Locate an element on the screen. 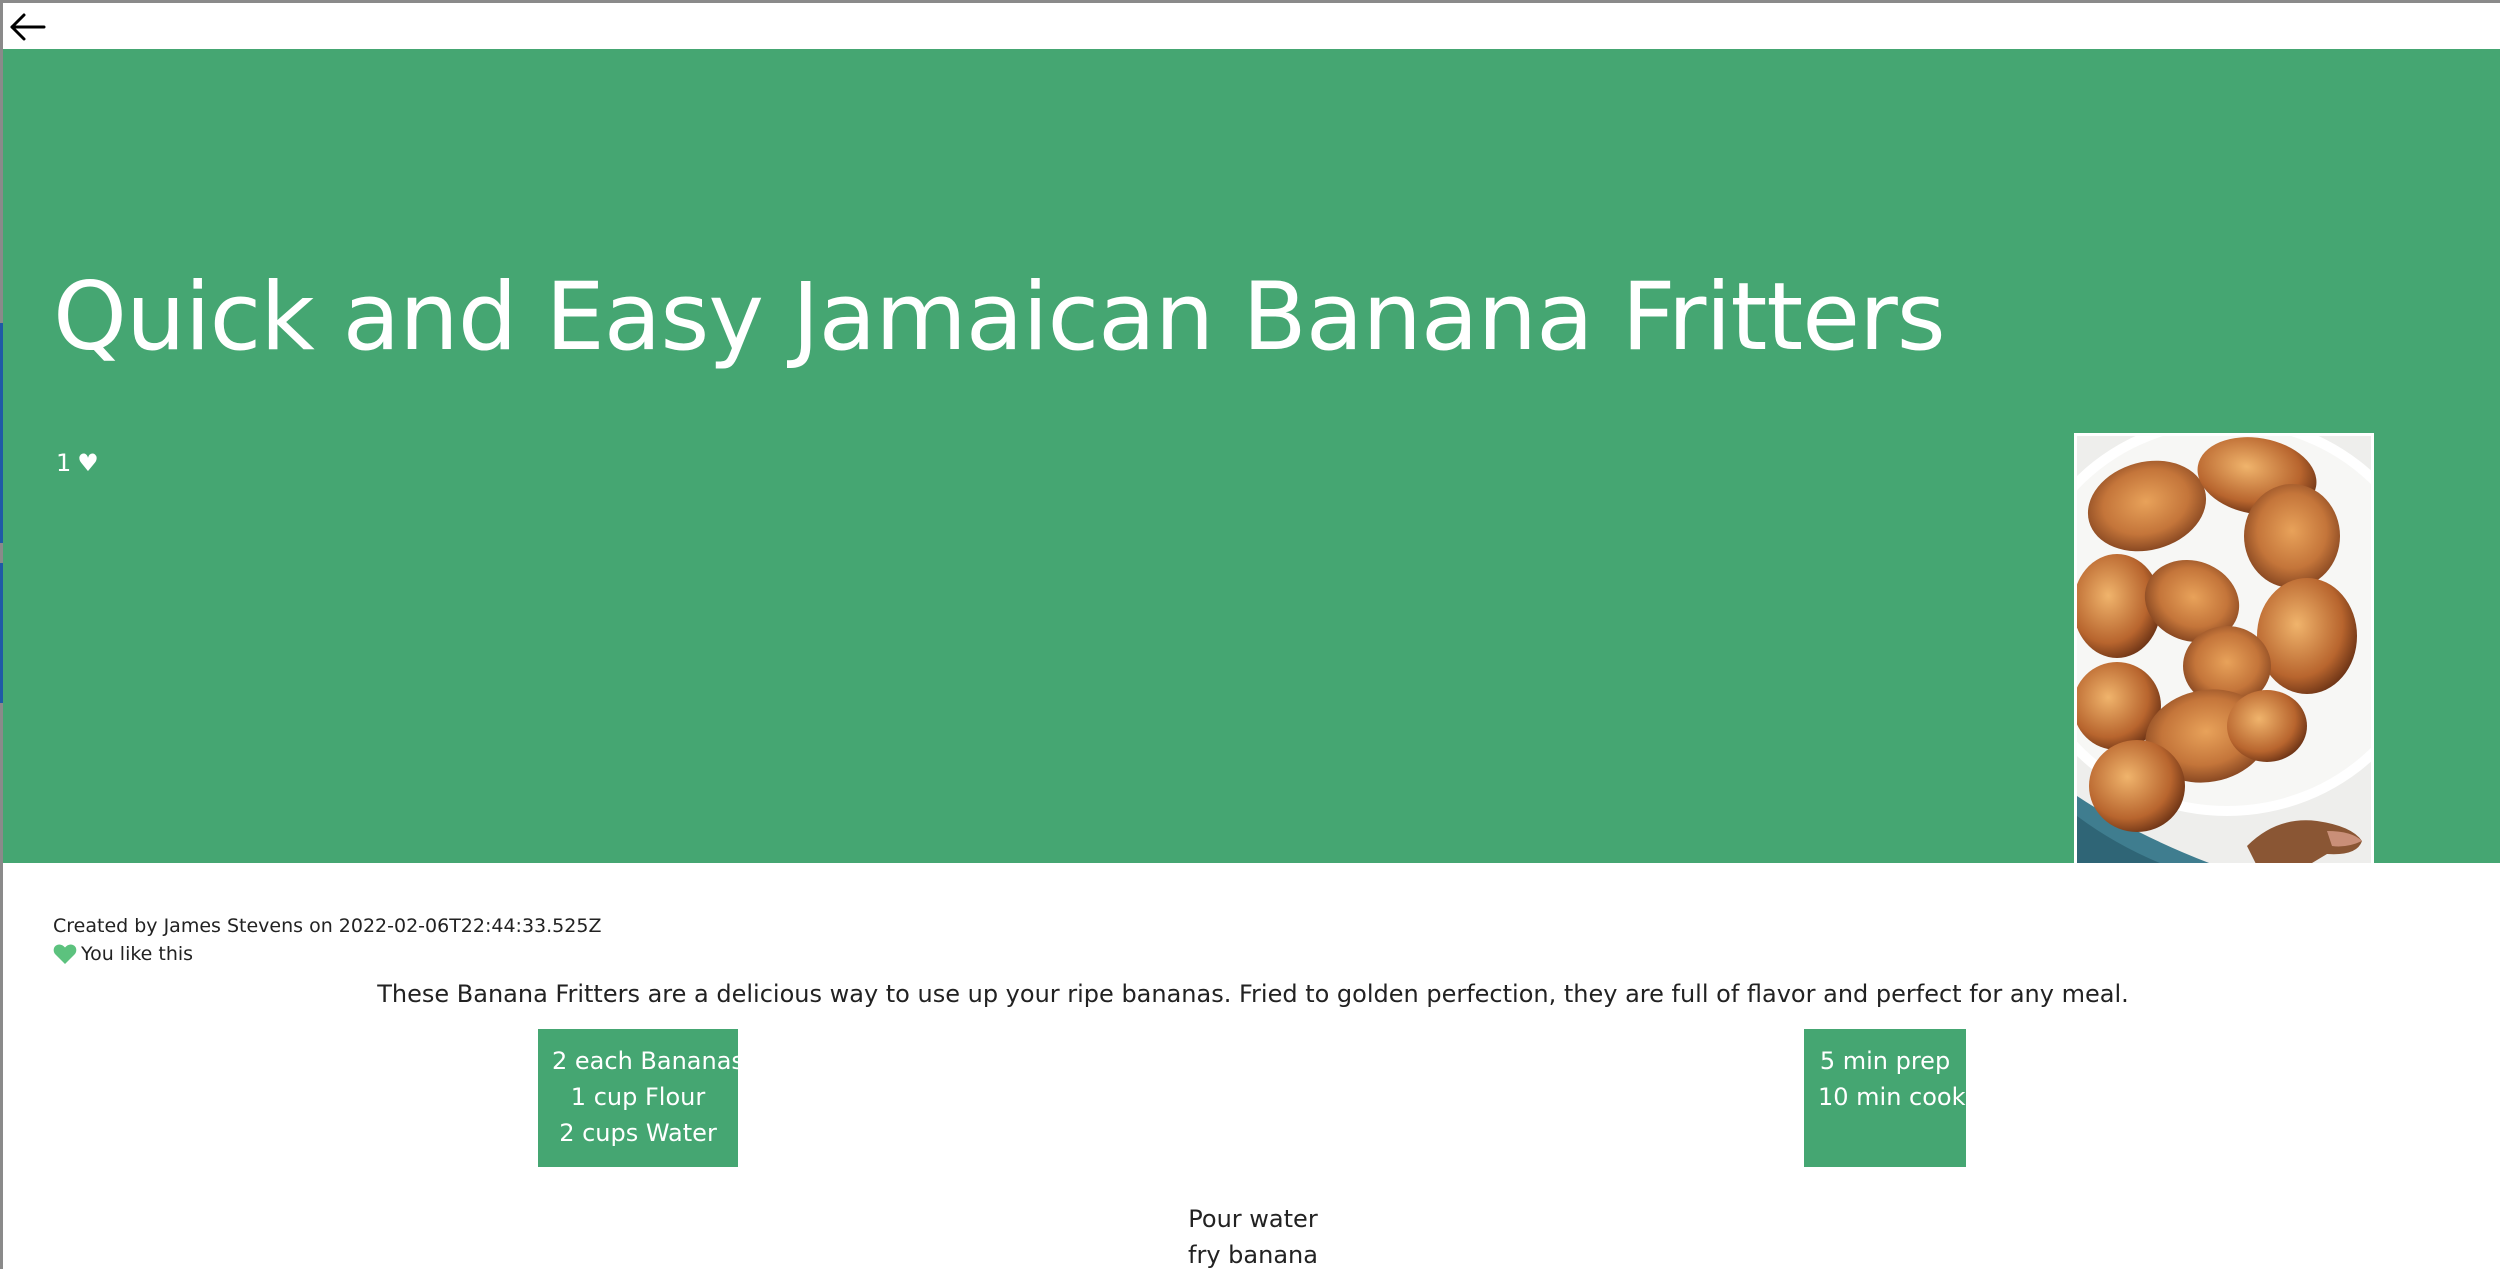  step-item: fry banana is located at coordinates (1253, 1255).